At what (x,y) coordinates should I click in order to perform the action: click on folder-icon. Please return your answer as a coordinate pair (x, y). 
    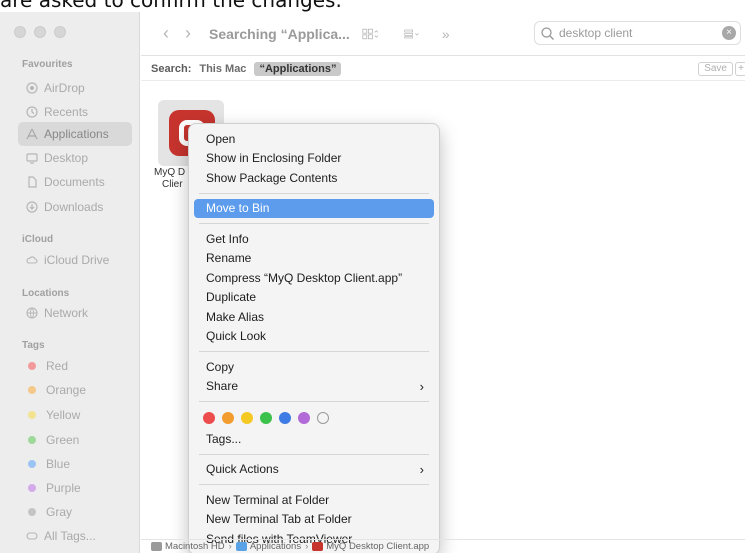
    Looking at the image, I should click on (241, 546).